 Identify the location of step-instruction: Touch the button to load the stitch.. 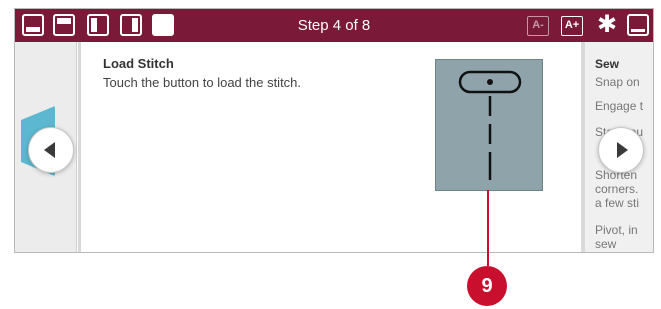
(202, 82).